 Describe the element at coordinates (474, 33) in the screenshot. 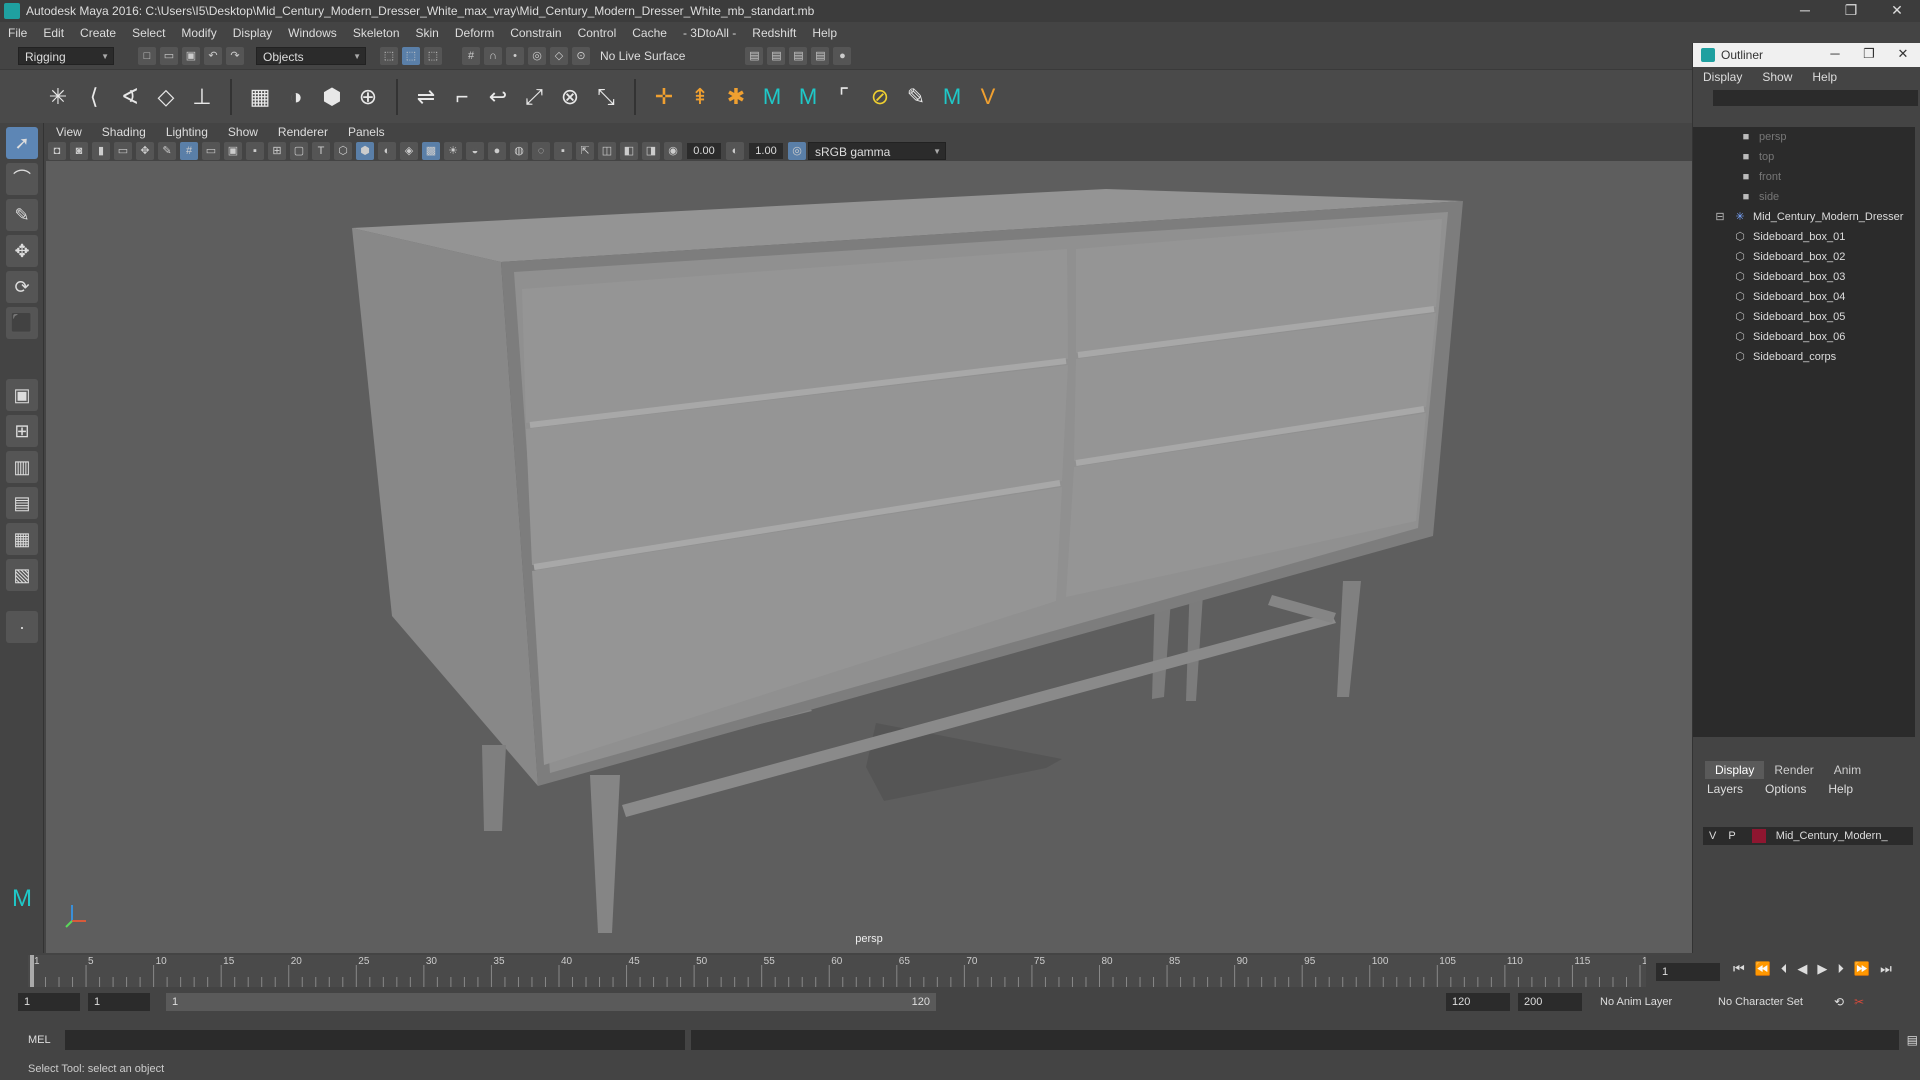

I see `menu-deform: Deform` at that location.